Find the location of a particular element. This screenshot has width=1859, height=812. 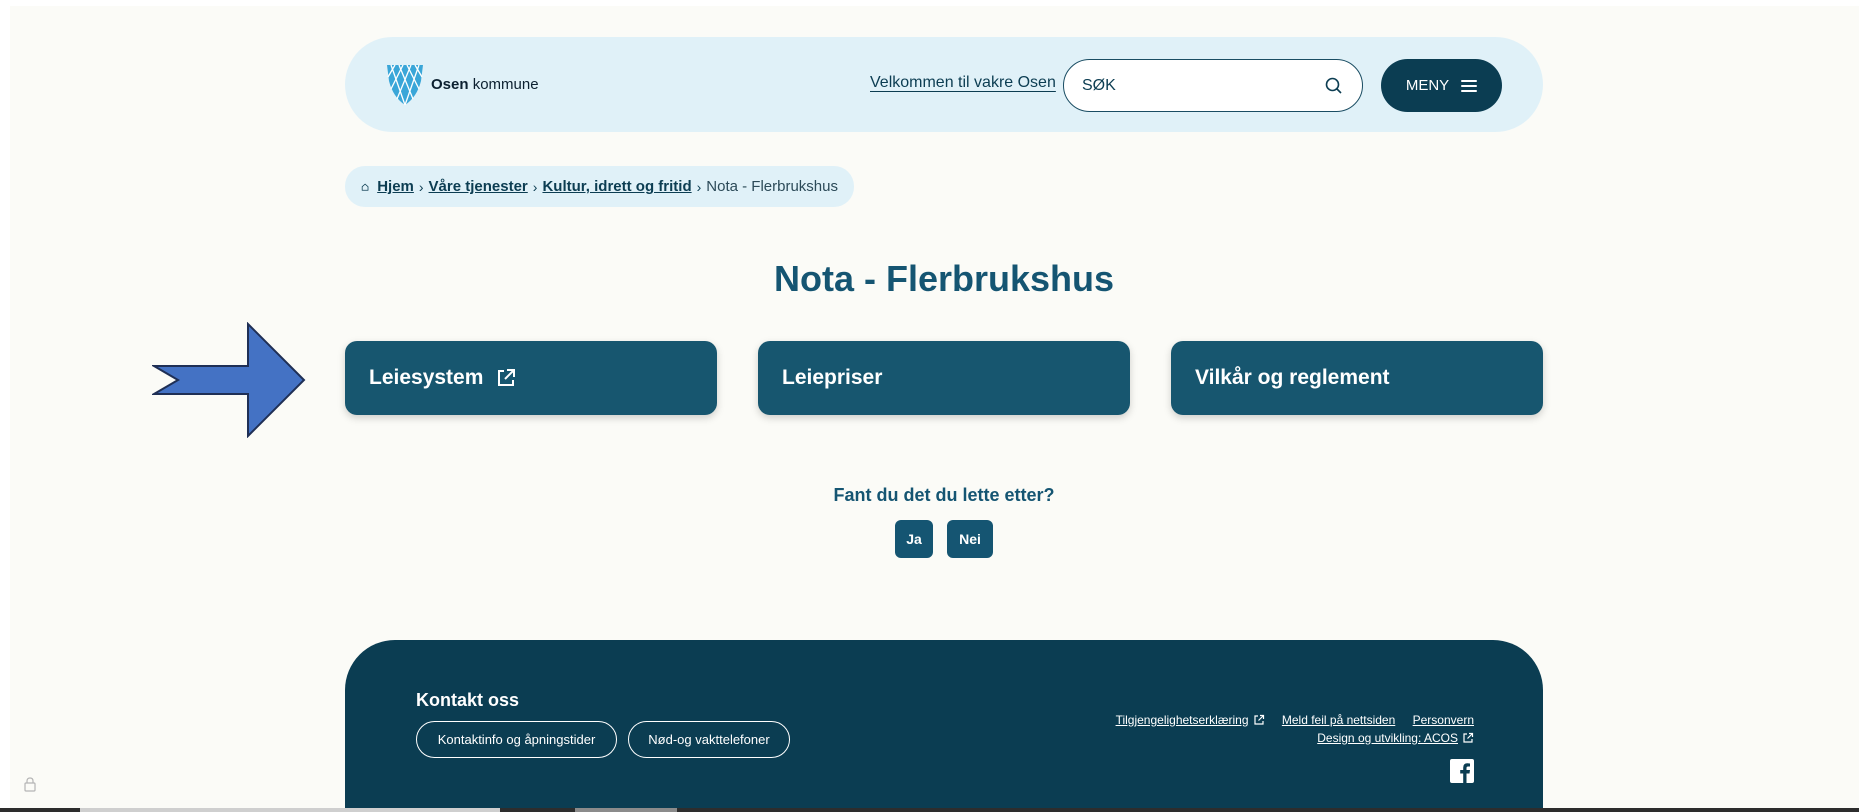

footer-heading: Kontakt oss is located at coordinates (468, 700).